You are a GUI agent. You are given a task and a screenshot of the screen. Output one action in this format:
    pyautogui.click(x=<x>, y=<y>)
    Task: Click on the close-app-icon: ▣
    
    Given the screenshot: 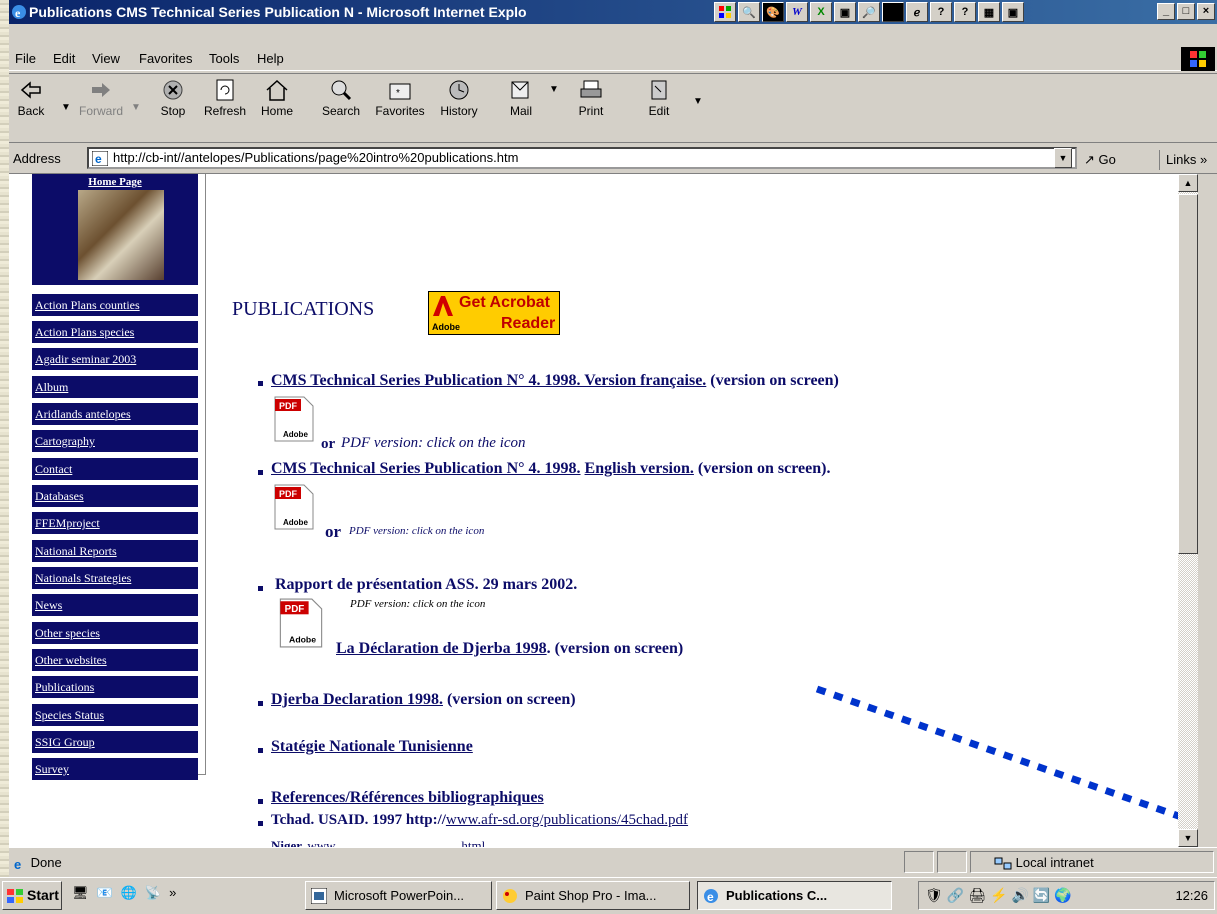 What is the action you would take?
    pyautogui.click(x=1013, y=12)
    